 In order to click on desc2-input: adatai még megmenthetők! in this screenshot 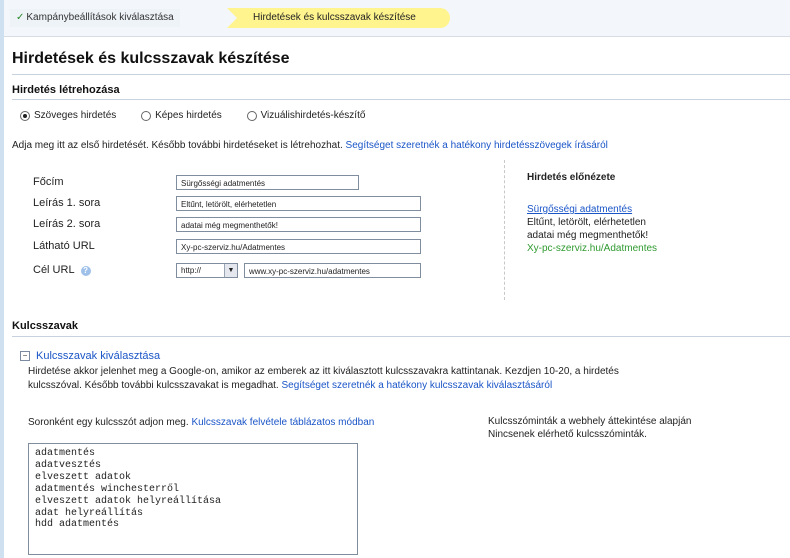, I will do `click(298, 224)`.